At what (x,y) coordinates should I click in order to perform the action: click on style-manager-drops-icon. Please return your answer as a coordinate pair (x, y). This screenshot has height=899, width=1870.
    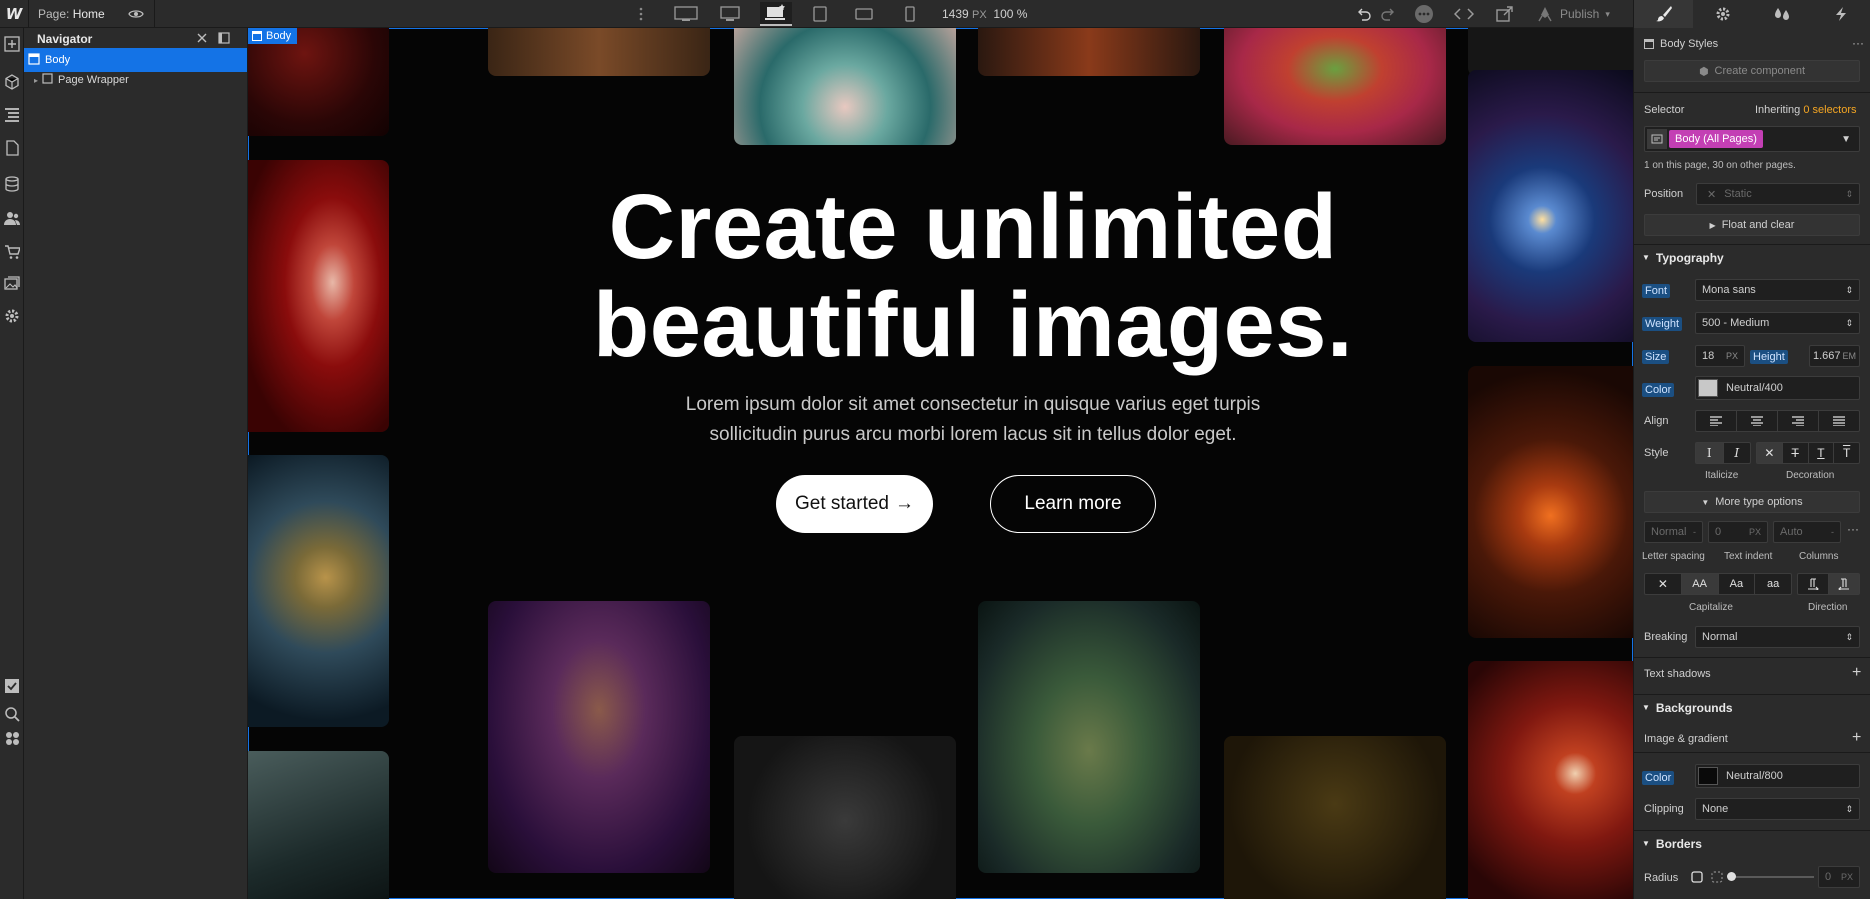
    Looking at the image, I should click on (1781, 14).